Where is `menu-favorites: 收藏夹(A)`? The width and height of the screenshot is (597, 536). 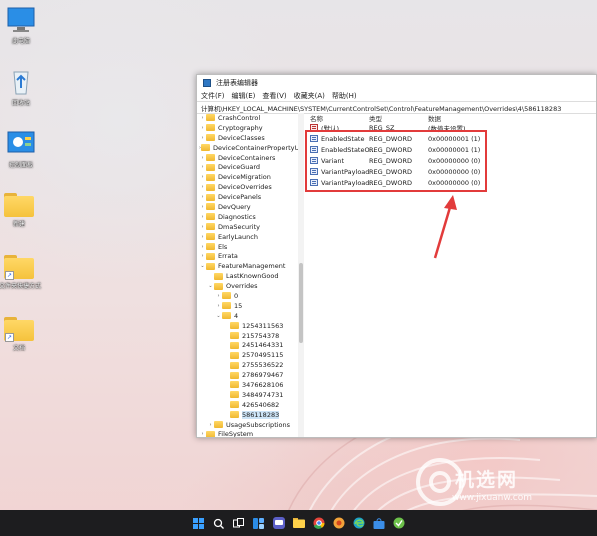
menu-favorites: 收藏夹(A) is located at coordinates (309, 96).